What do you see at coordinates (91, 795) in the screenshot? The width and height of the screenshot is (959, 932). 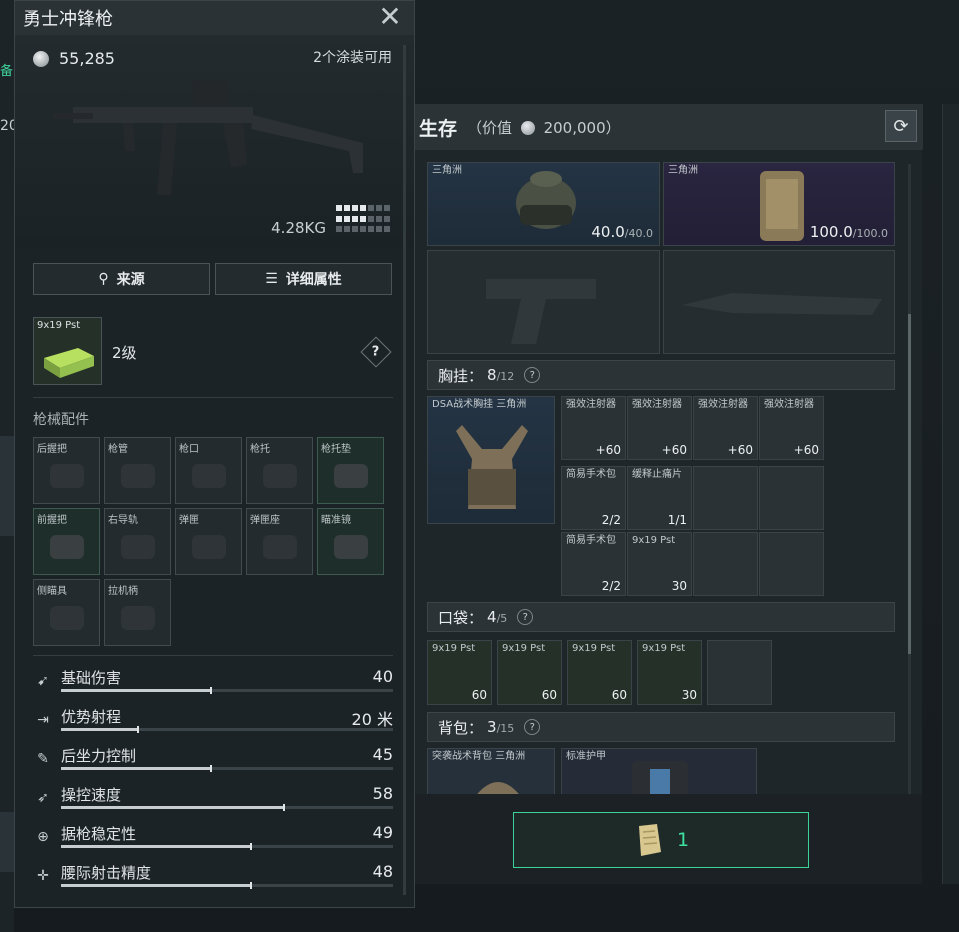 I see `stat-name: 操控速度` at bounding box center [91, 795].